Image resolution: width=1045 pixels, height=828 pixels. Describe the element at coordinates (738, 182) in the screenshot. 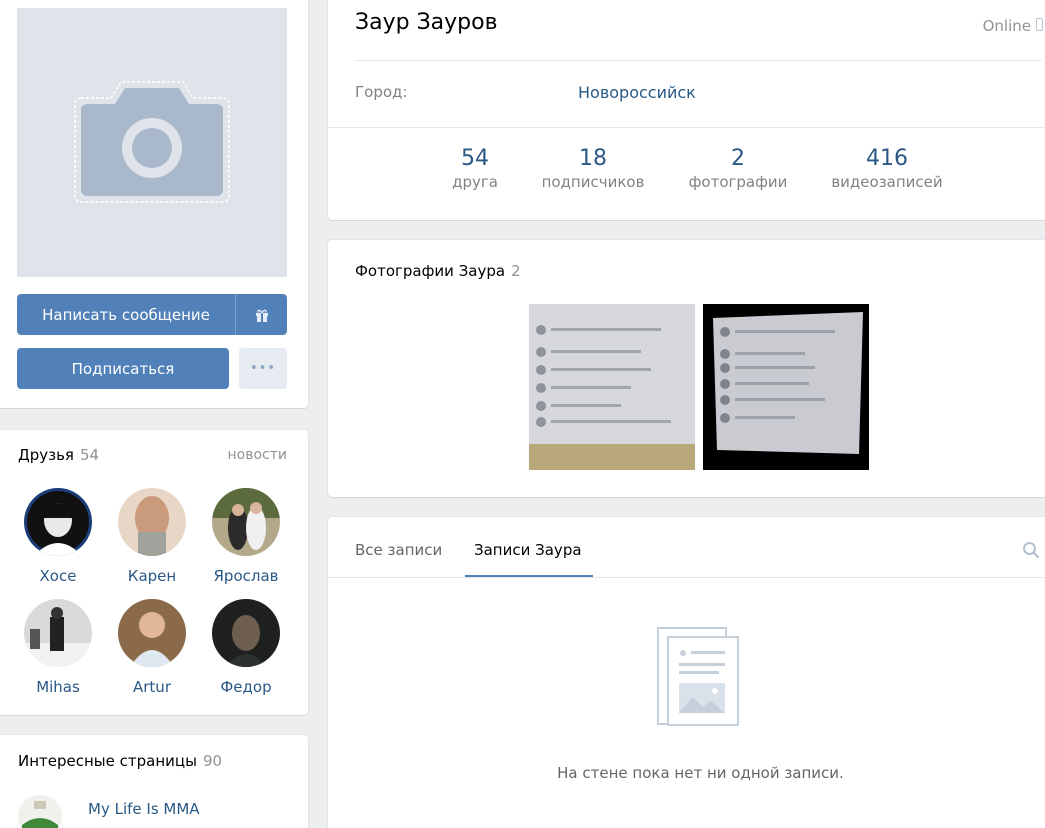

I see `counter-label: фотографии` at that location.